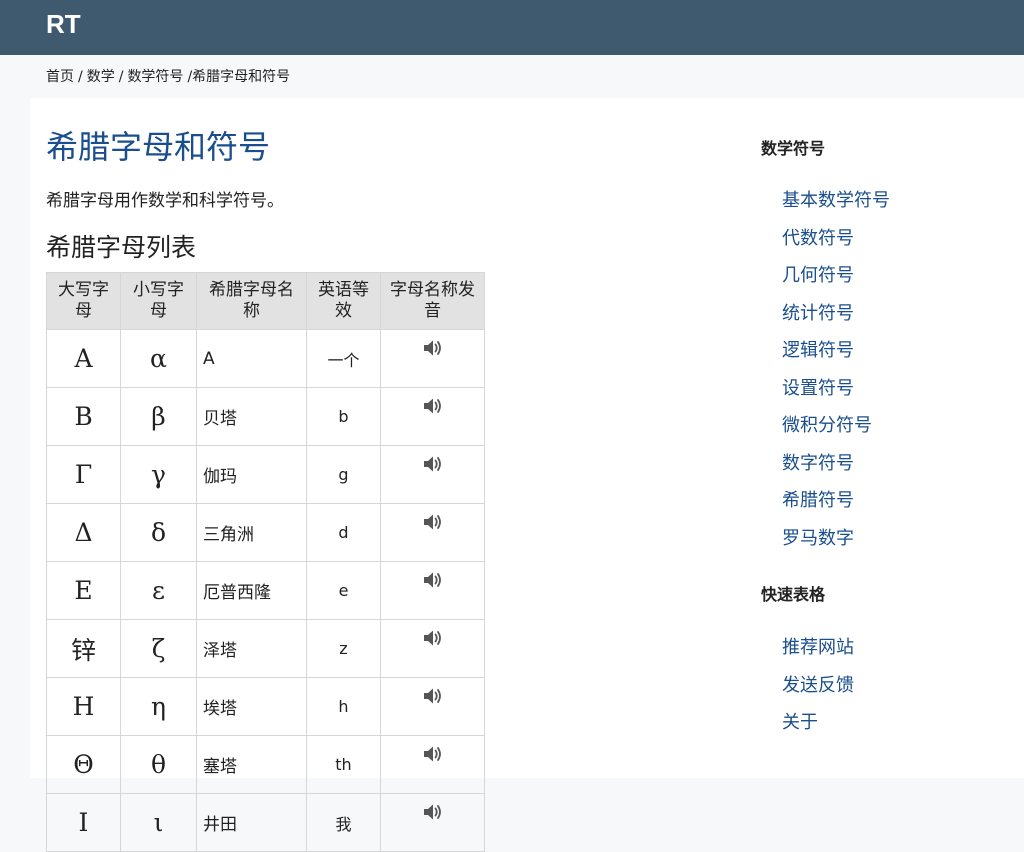  I want to click on sidebar-link-math-0: 基本数学符号, so click(836, 200).